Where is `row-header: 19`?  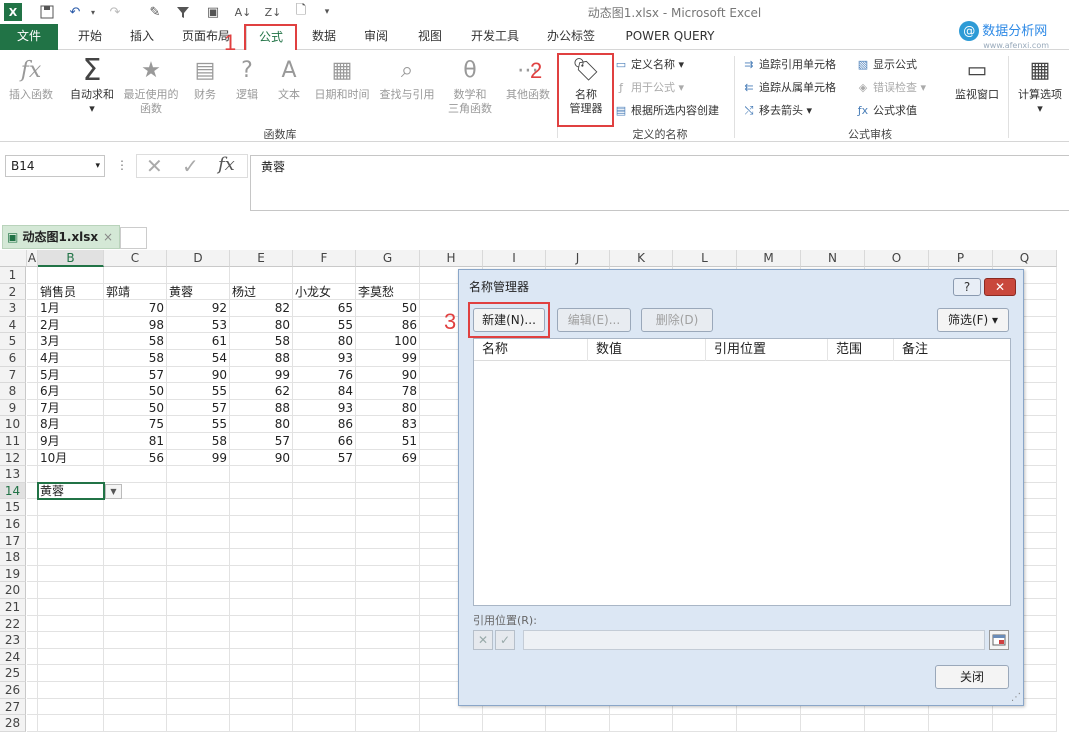
row-header: 19 is located at coordinates (13, 574).